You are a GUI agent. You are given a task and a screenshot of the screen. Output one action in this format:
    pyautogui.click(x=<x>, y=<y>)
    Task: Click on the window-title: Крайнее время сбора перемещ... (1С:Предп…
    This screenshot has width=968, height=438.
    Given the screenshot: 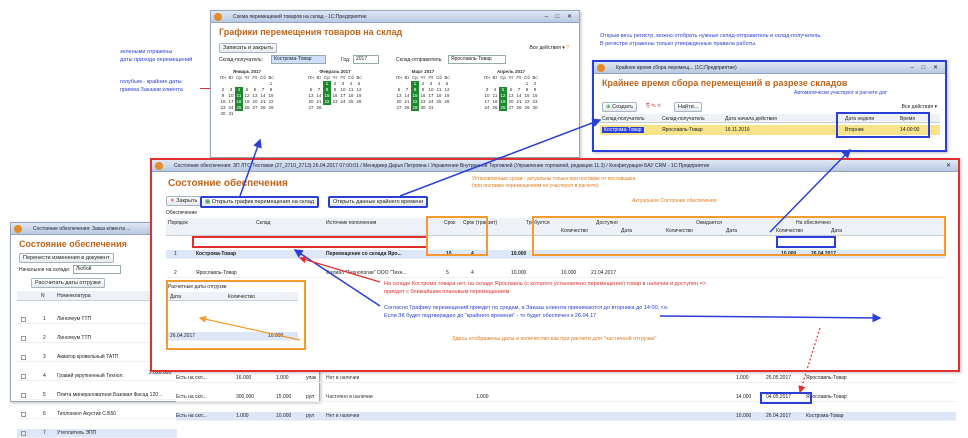 What is the action you would take?
    pyautogui.click(x=676, y=68)
    